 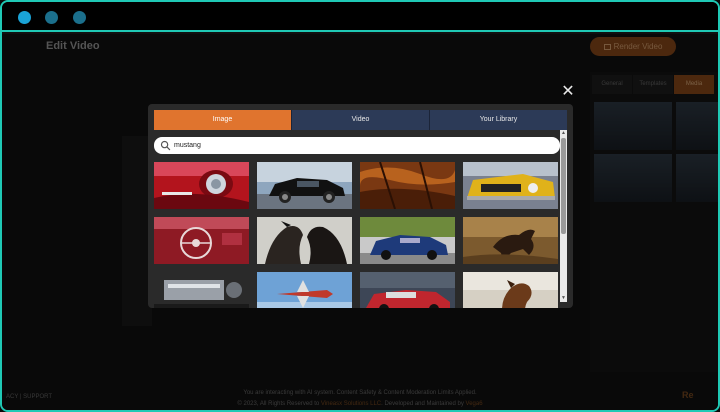 What do you see at coordinates (498, 120) in the screenshot?
I see `tab-your-library: Your Library` at bounding box center [498, 120].